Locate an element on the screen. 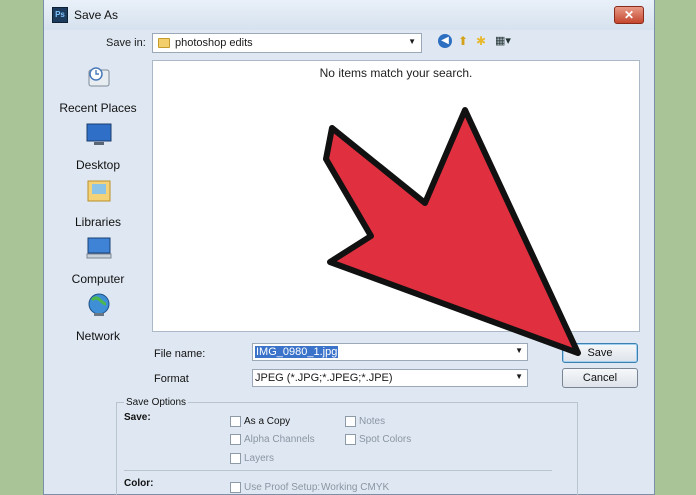  notes-checkbox is located at coordinates (350, 421).